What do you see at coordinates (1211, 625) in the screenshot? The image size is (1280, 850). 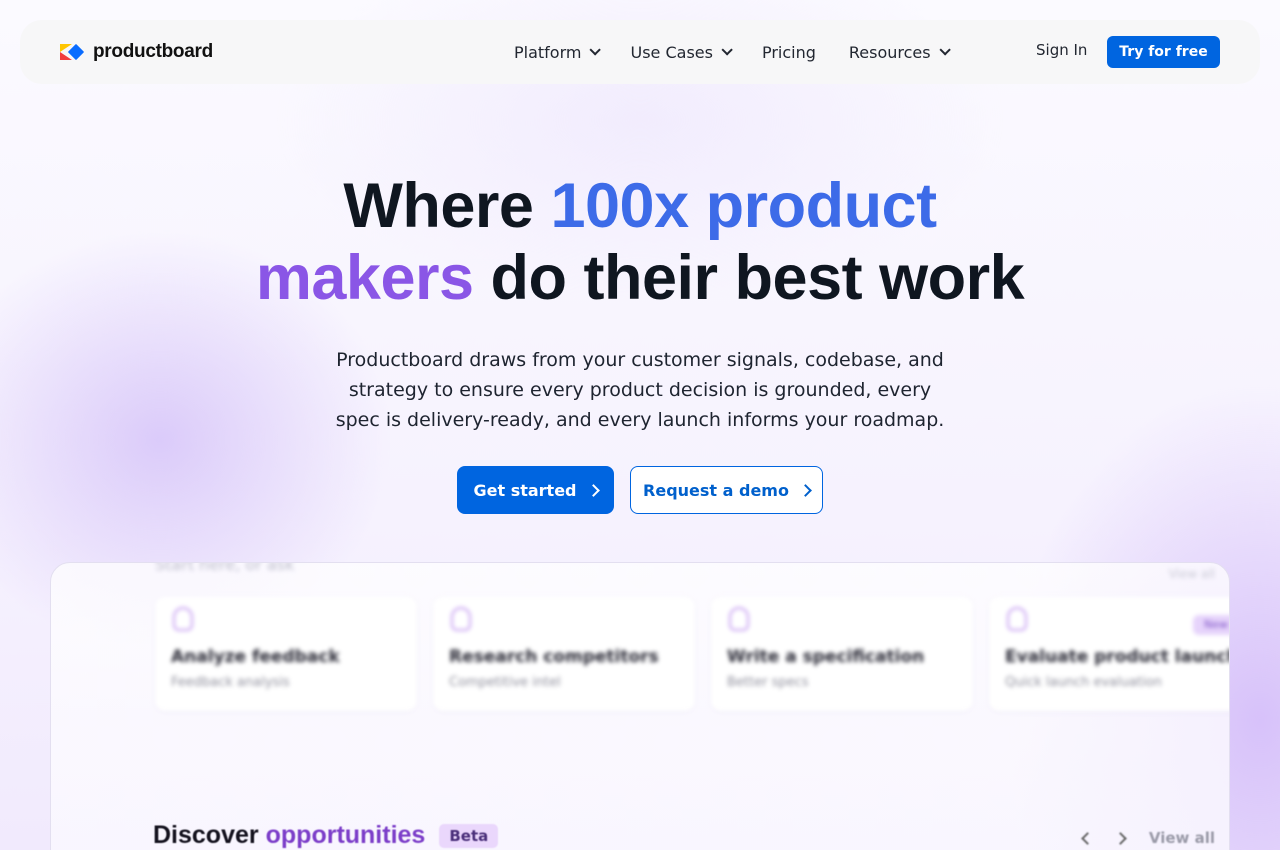 I see `new-badge: New` at bounding box center [1211, 625].